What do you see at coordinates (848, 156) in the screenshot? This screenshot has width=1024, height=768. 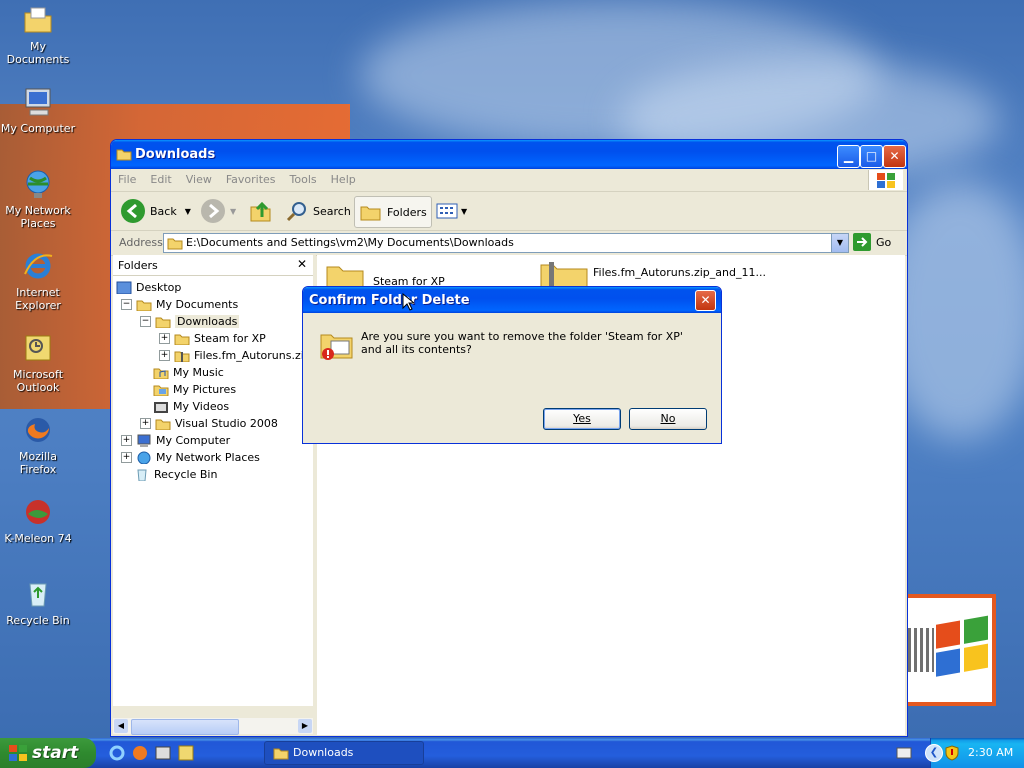 I see `minimize-button: ▁` at bounding box center [848, 156].